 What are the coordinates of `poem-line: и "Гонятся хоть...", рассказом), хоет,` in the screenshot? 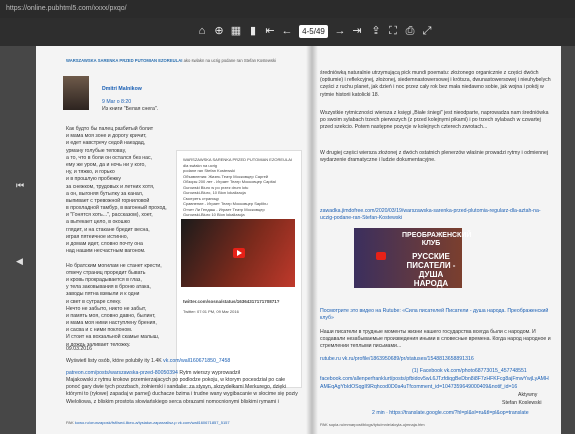 It's located at (109, 215).